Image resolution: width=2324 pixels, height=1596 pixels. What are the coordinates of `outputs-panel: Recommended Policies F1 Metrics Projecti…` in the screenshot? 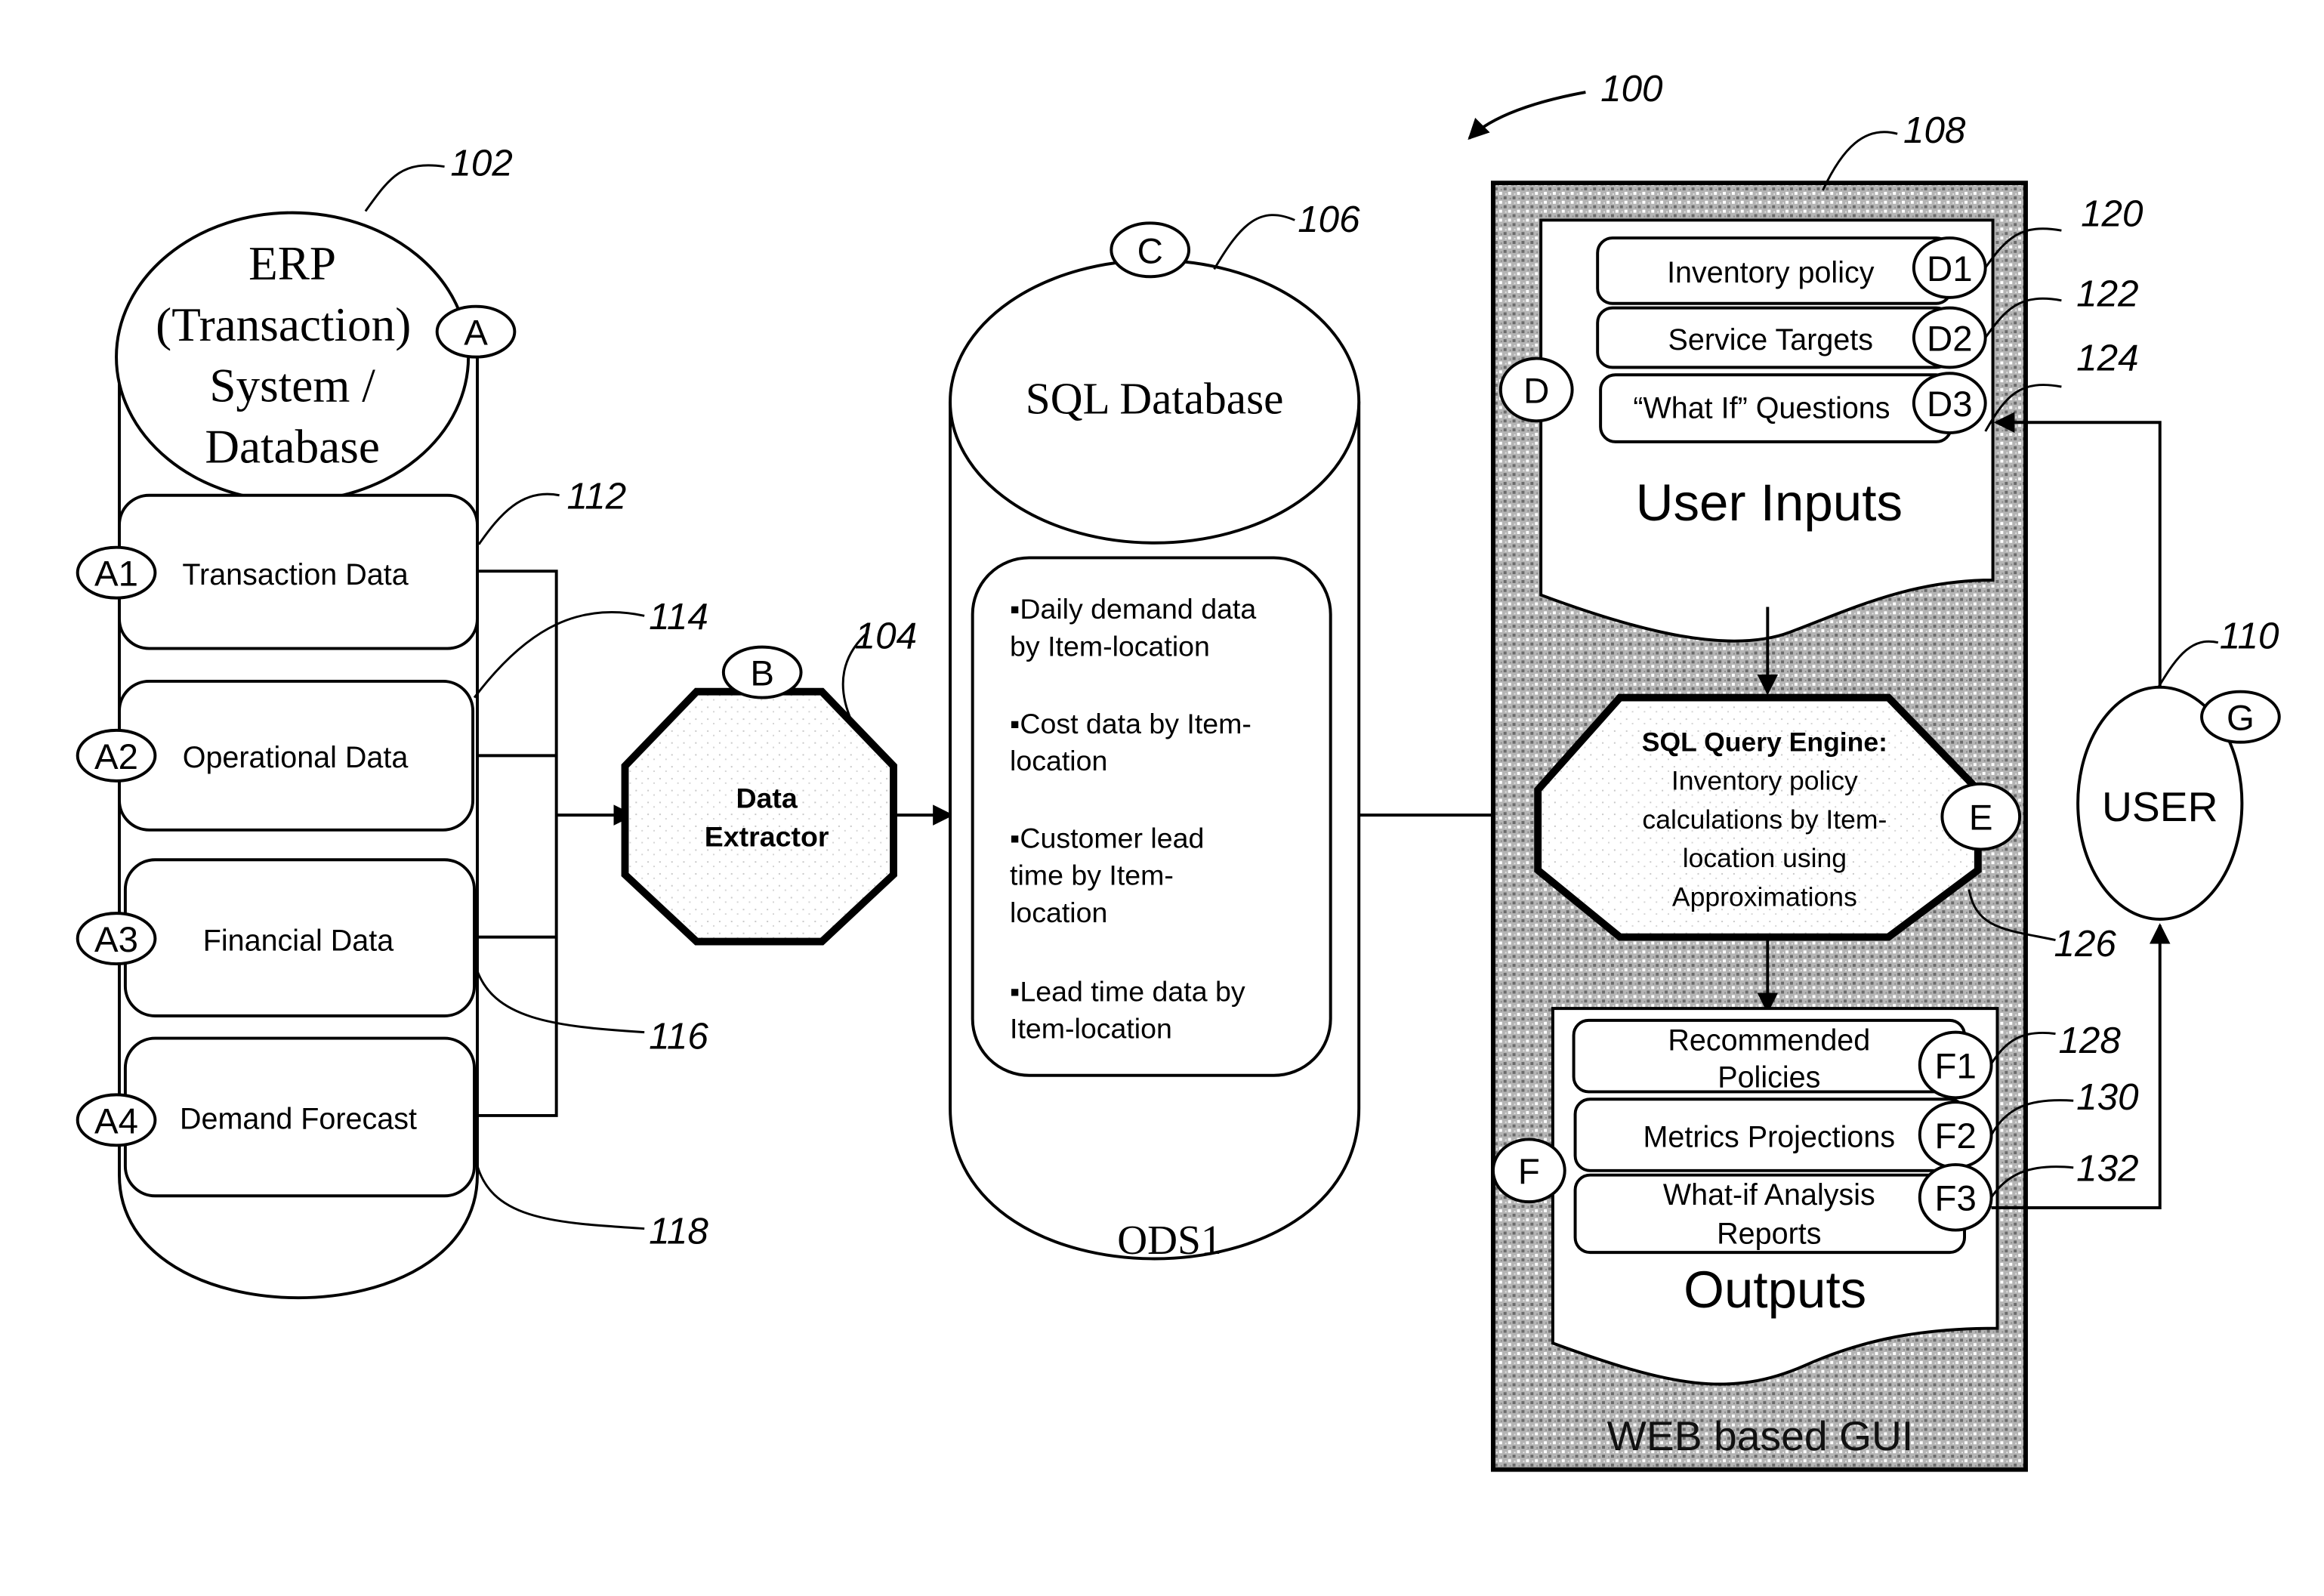 It's located at (1745, 1196).